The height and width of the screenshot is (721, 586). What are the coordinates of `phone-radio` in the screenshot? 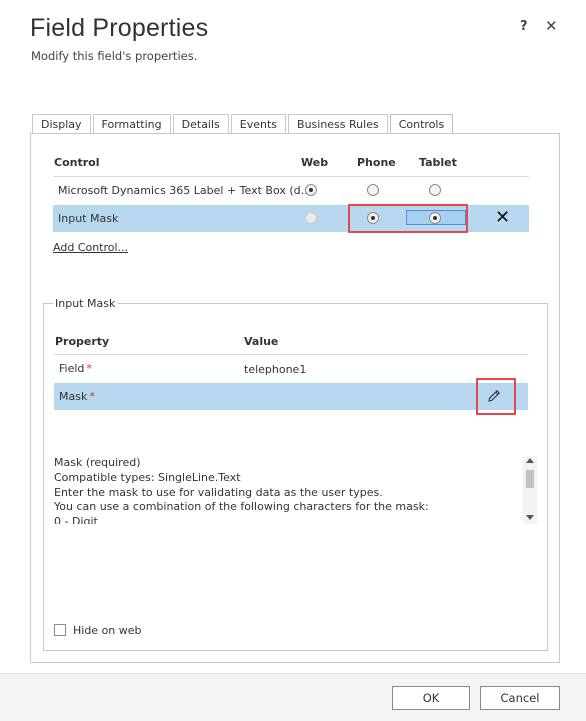 It's located at (373, 190).